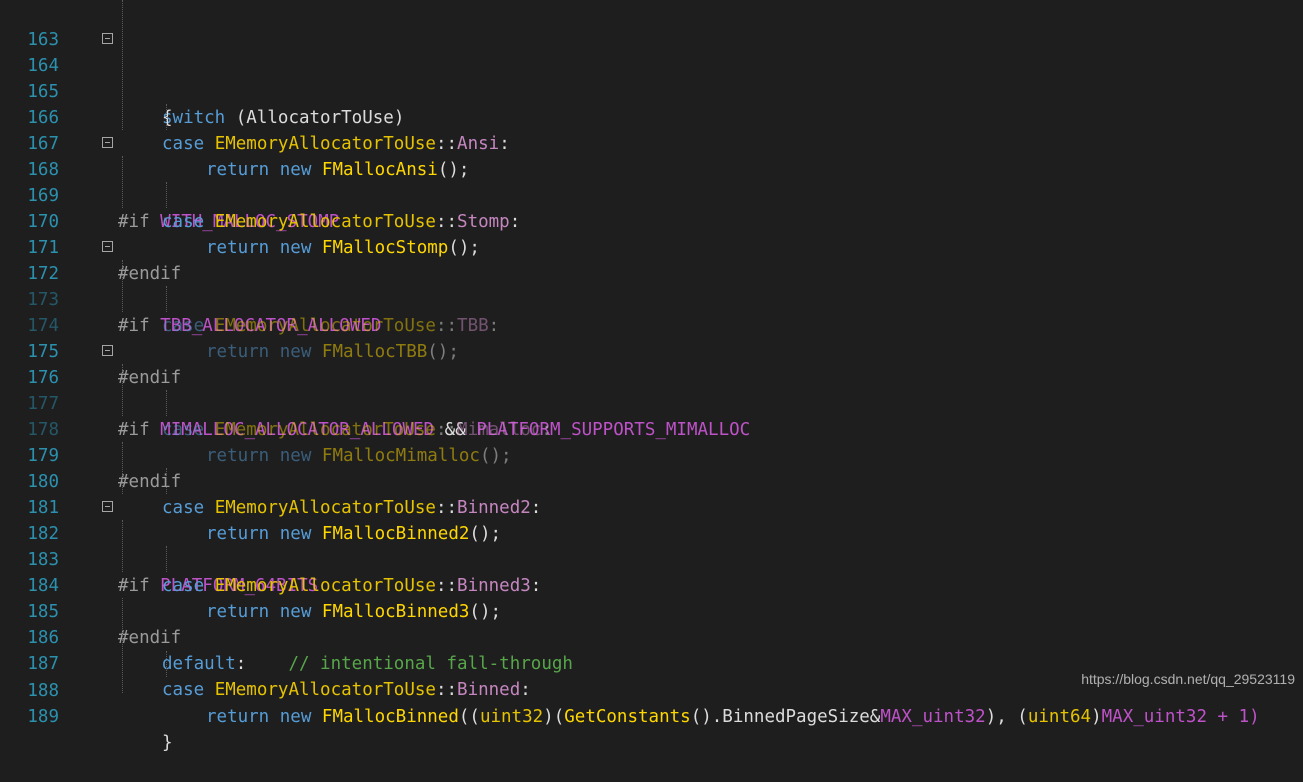  Describe the element at coordinates (651, 506) in the screenshot. I see `code-line: 181 return new FMallocBinned2();` at that location.